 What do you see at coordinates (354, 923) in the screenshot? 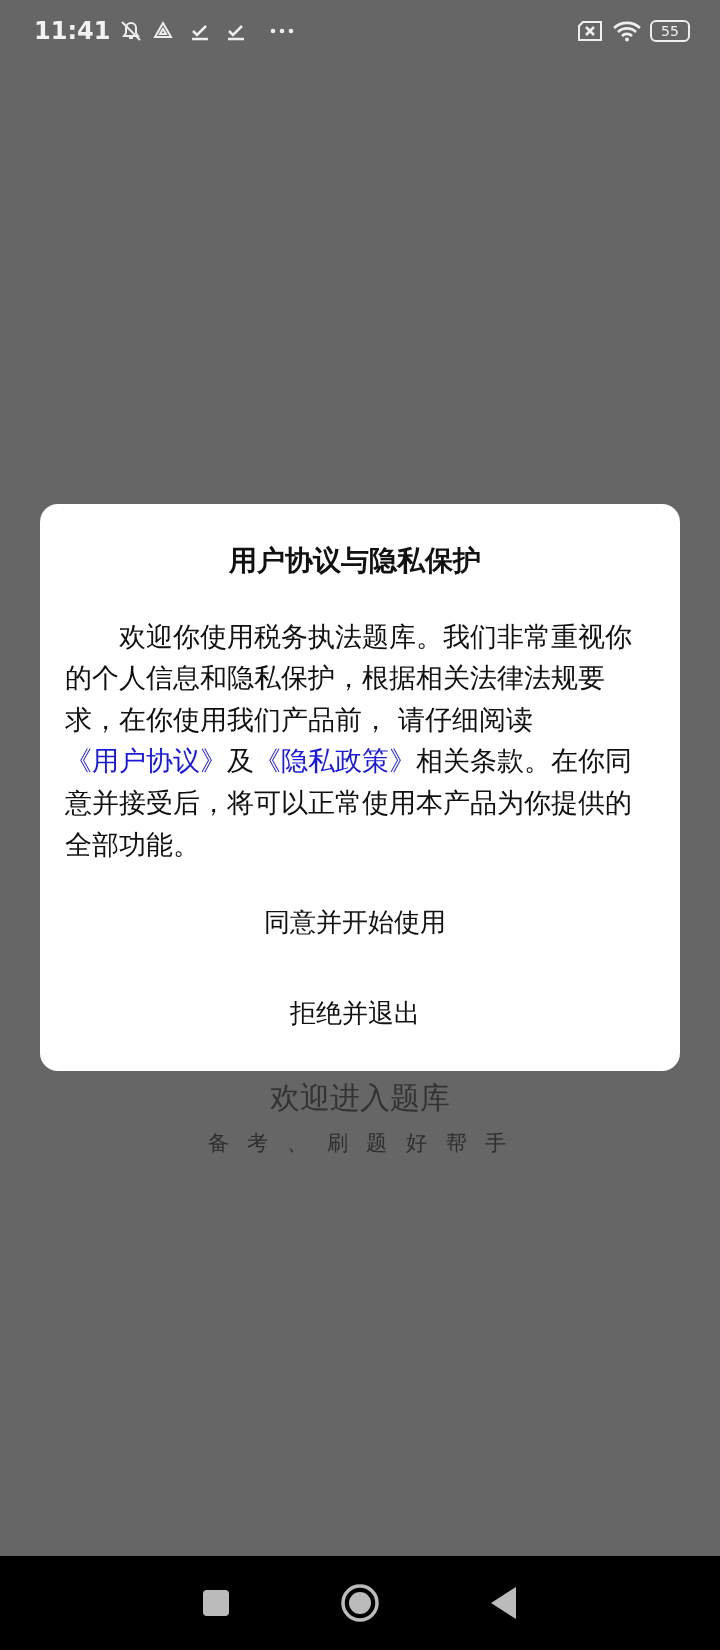
I see `agree-button: 同意并开始使用` at bounding box center [354, 923].